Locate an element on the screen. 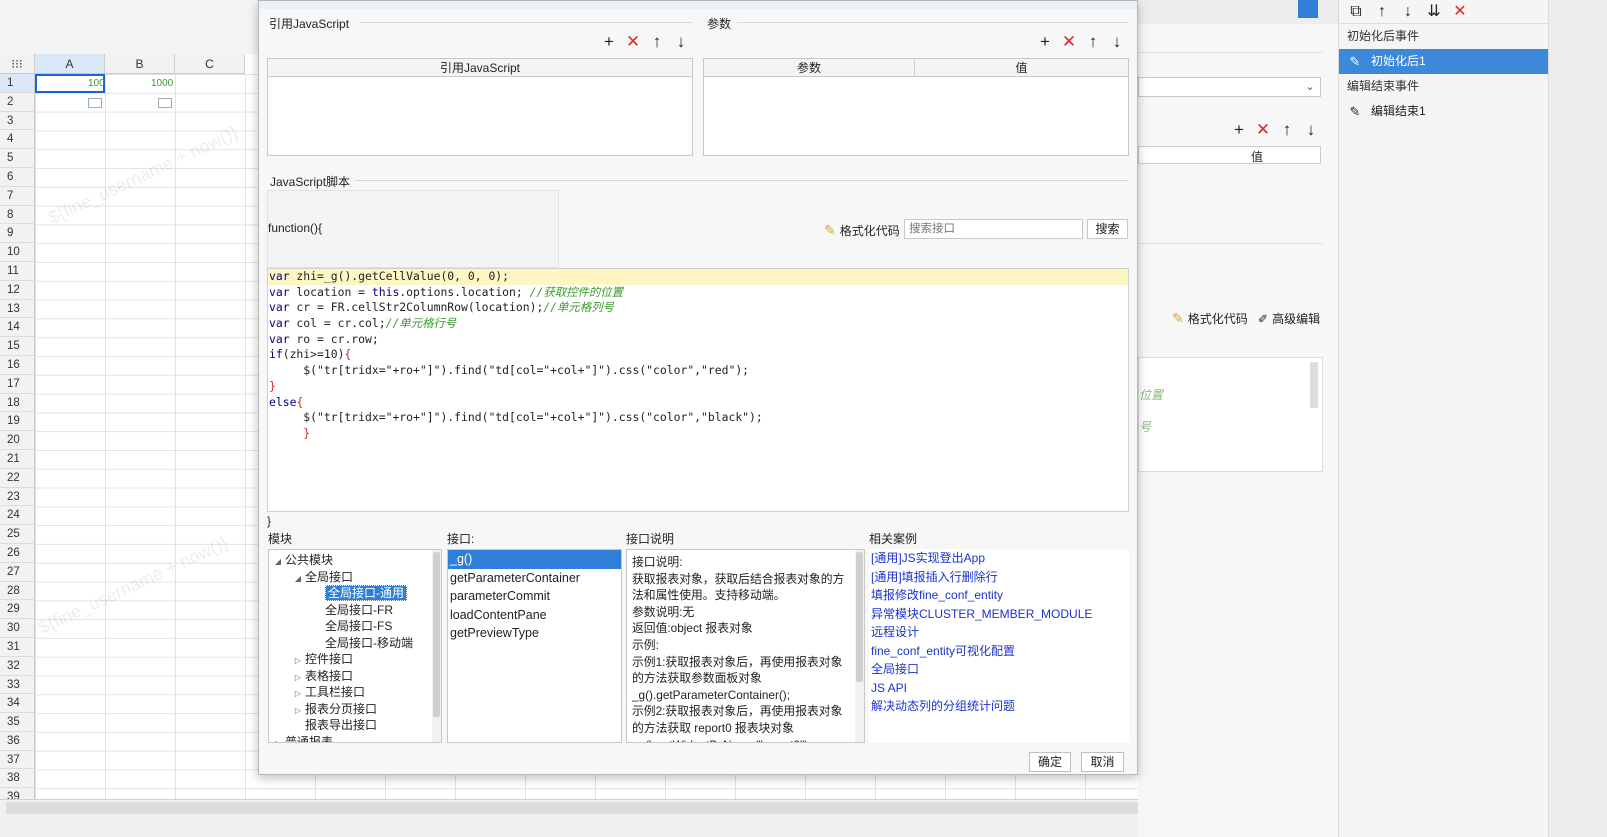  column-header-c: C is located at coordinates (210, 64).